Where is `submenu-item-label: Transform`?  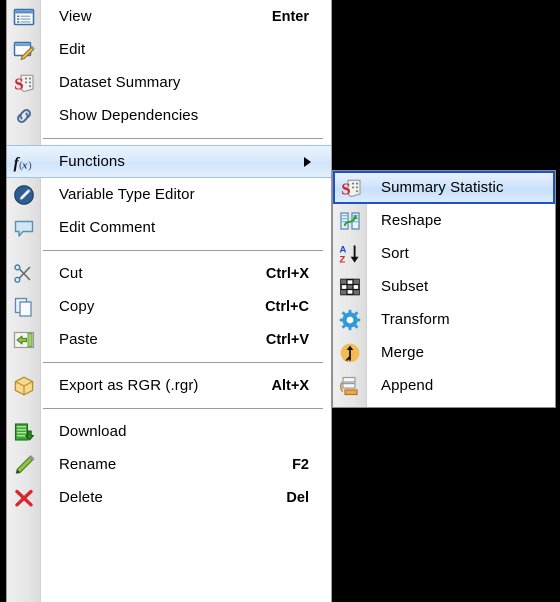
submenu-item-label: Transform is located at coordinates (415, 319).